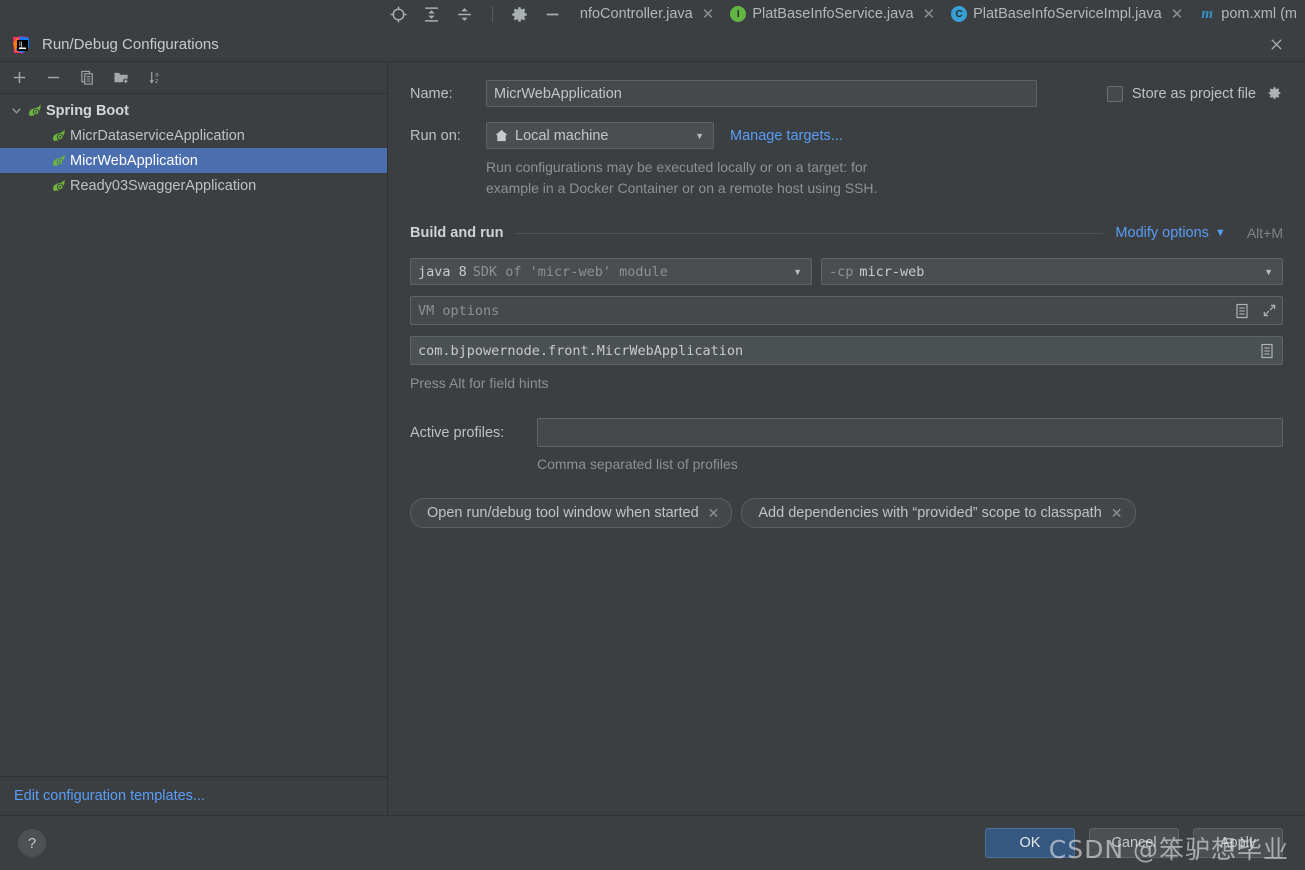 The width and height of the screenshot is (1305, 870). What do you see at coordinates (581, 350) in the screenshot?
I see `main-class-value: com.bjpowernode.front.MicrWebApplication` at bounding box center [581, 350].